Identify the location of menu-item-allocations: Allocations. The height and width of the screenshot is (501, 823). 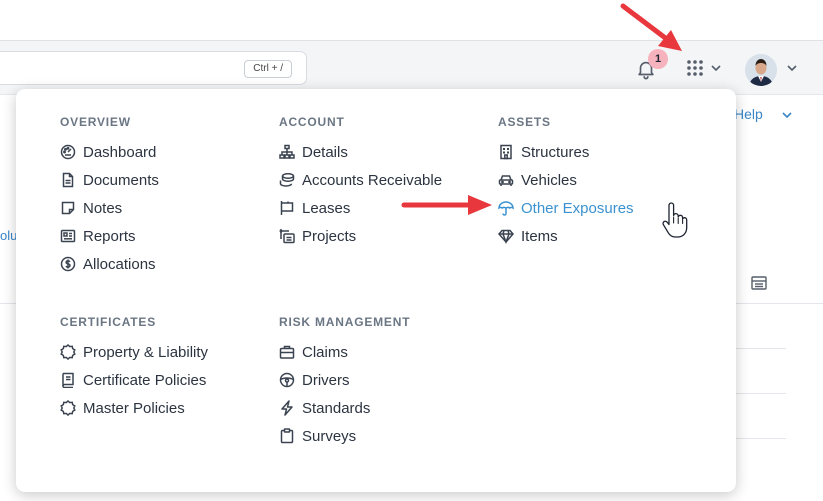
(165, 264).